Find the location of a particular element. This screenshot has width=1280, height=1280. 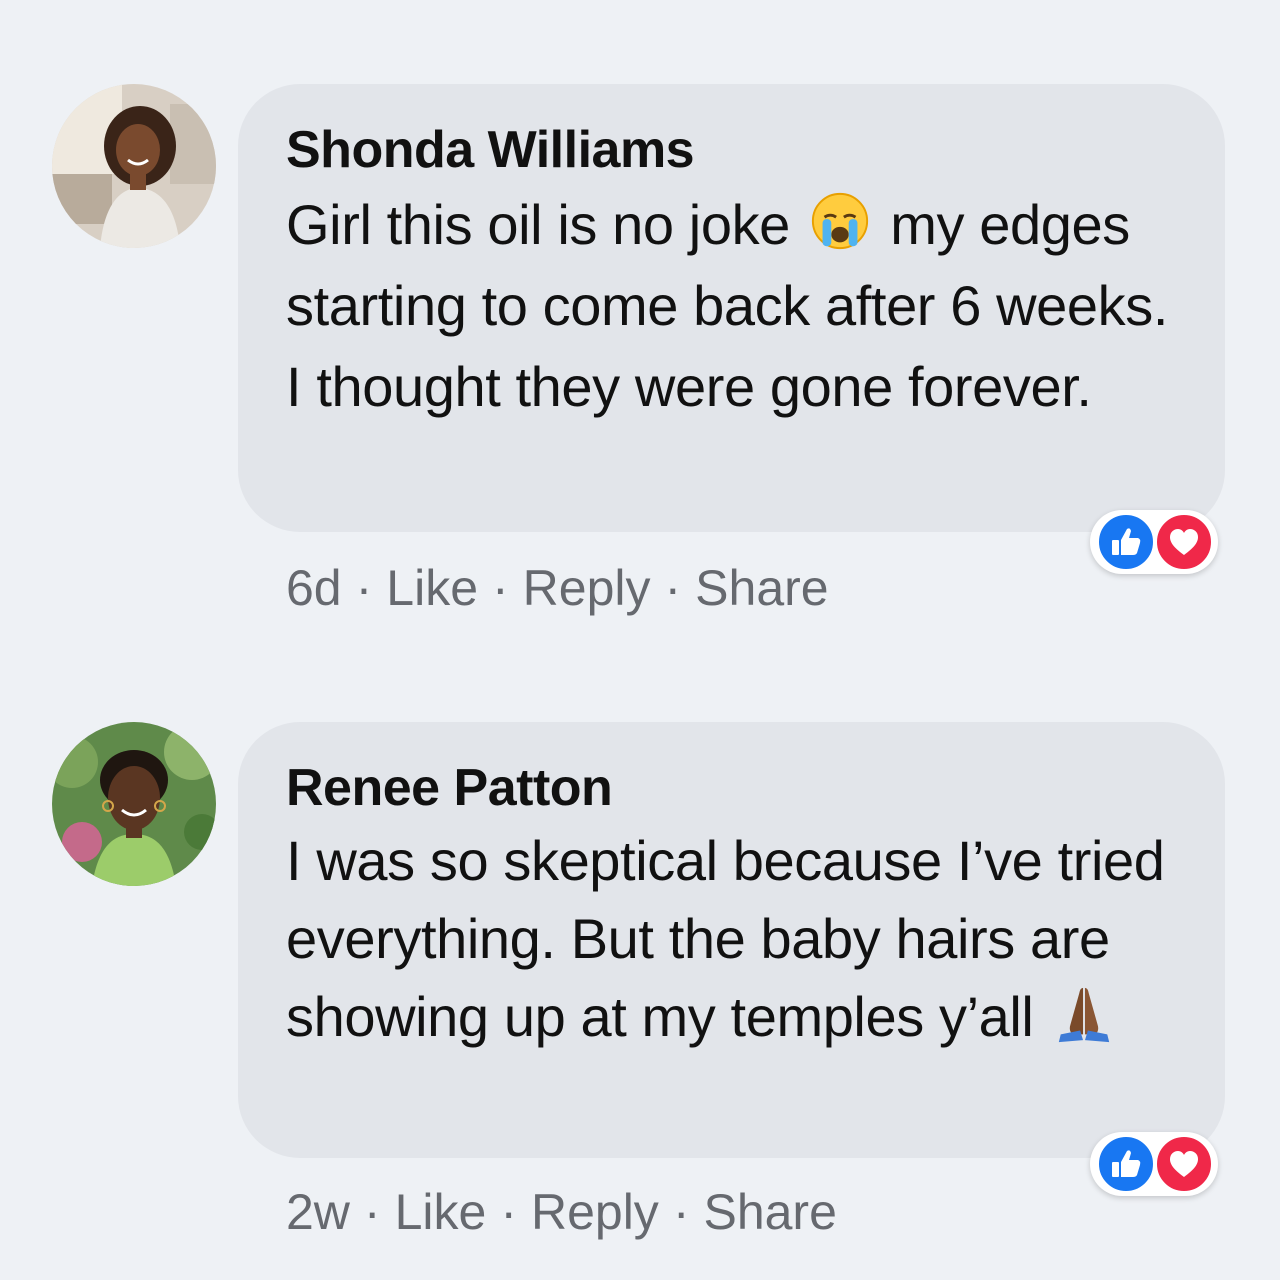

comment-meta: 2w · Like · Reply · Share is located at coordinates (561, 1212).